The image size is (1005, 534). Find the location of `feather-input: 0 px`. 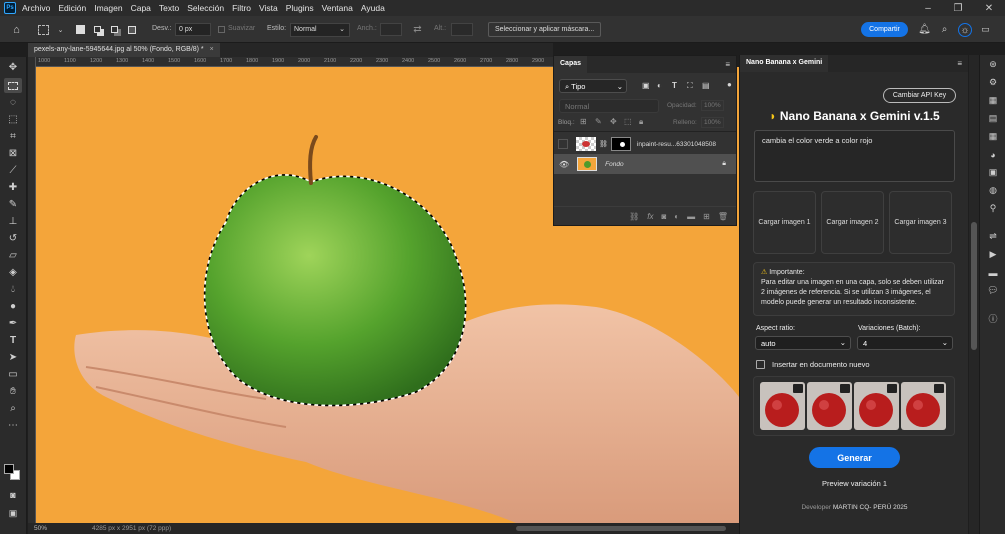

feather-input: 0 px is located at coordinates (193, 29).